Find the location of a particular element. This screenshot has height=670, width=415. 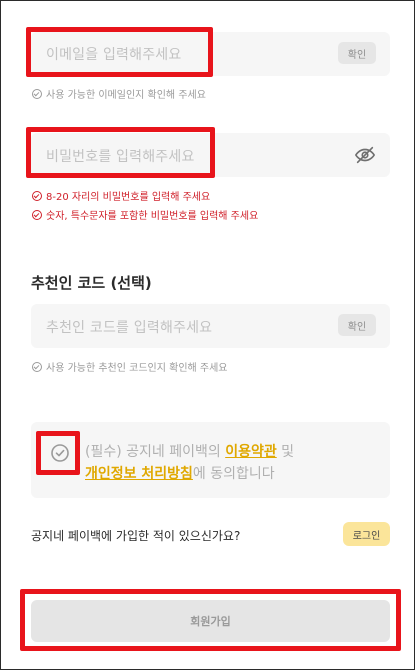

password-error-1: 8-20 자리의 비밀번호를 입력해 주세요 is located at coordinates (121, 195).